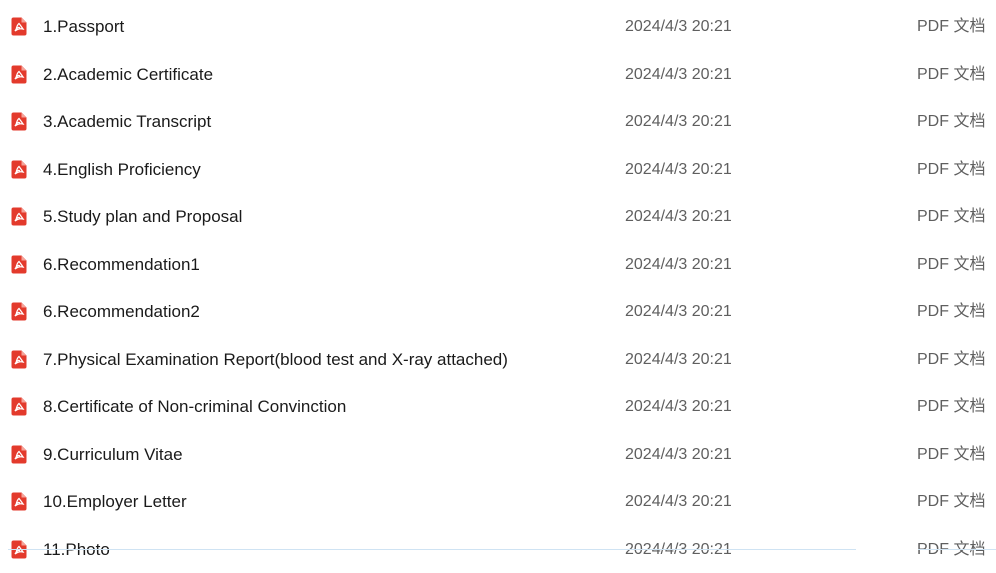 This screenshot has height=573, width=996. I want to click on file-name: 1.Passport, so click(83, 26).